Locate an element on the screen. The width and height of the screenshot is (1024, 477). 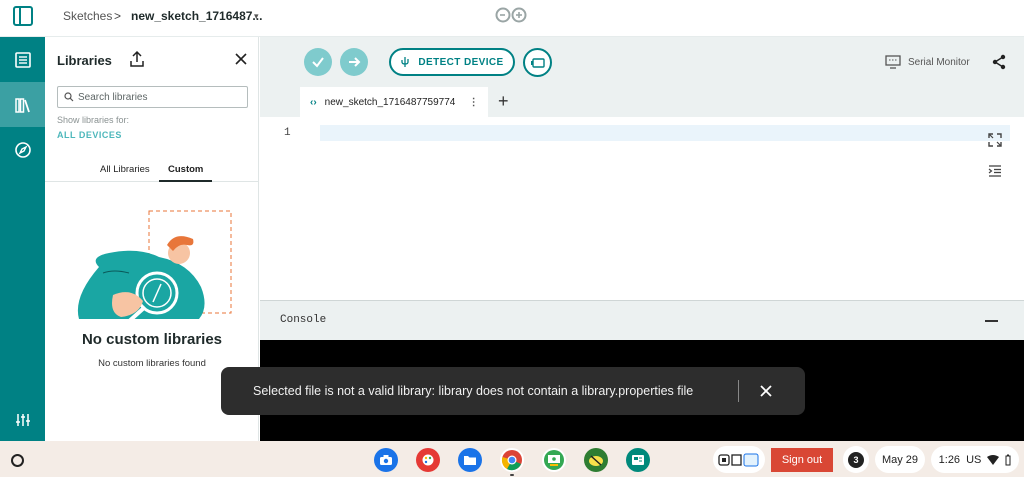
compass-icon is located at coordinates (22, 149).